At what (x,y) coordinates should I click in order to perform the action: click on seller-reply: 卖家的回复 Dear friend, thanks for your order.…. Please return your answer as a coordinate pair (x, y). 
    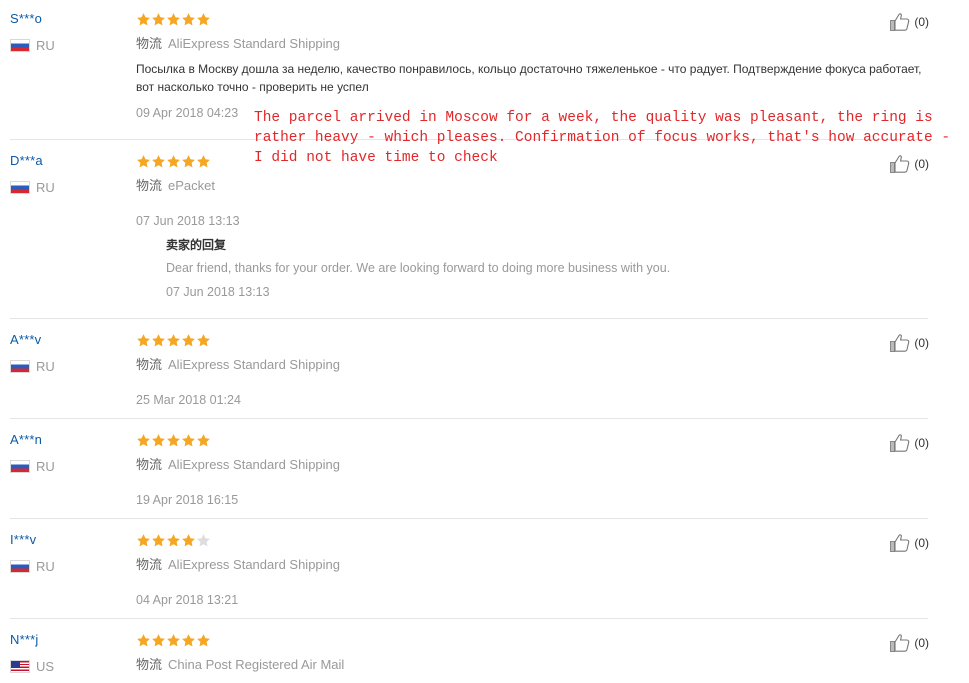
    Looking at the image, I should click on (531, 267).